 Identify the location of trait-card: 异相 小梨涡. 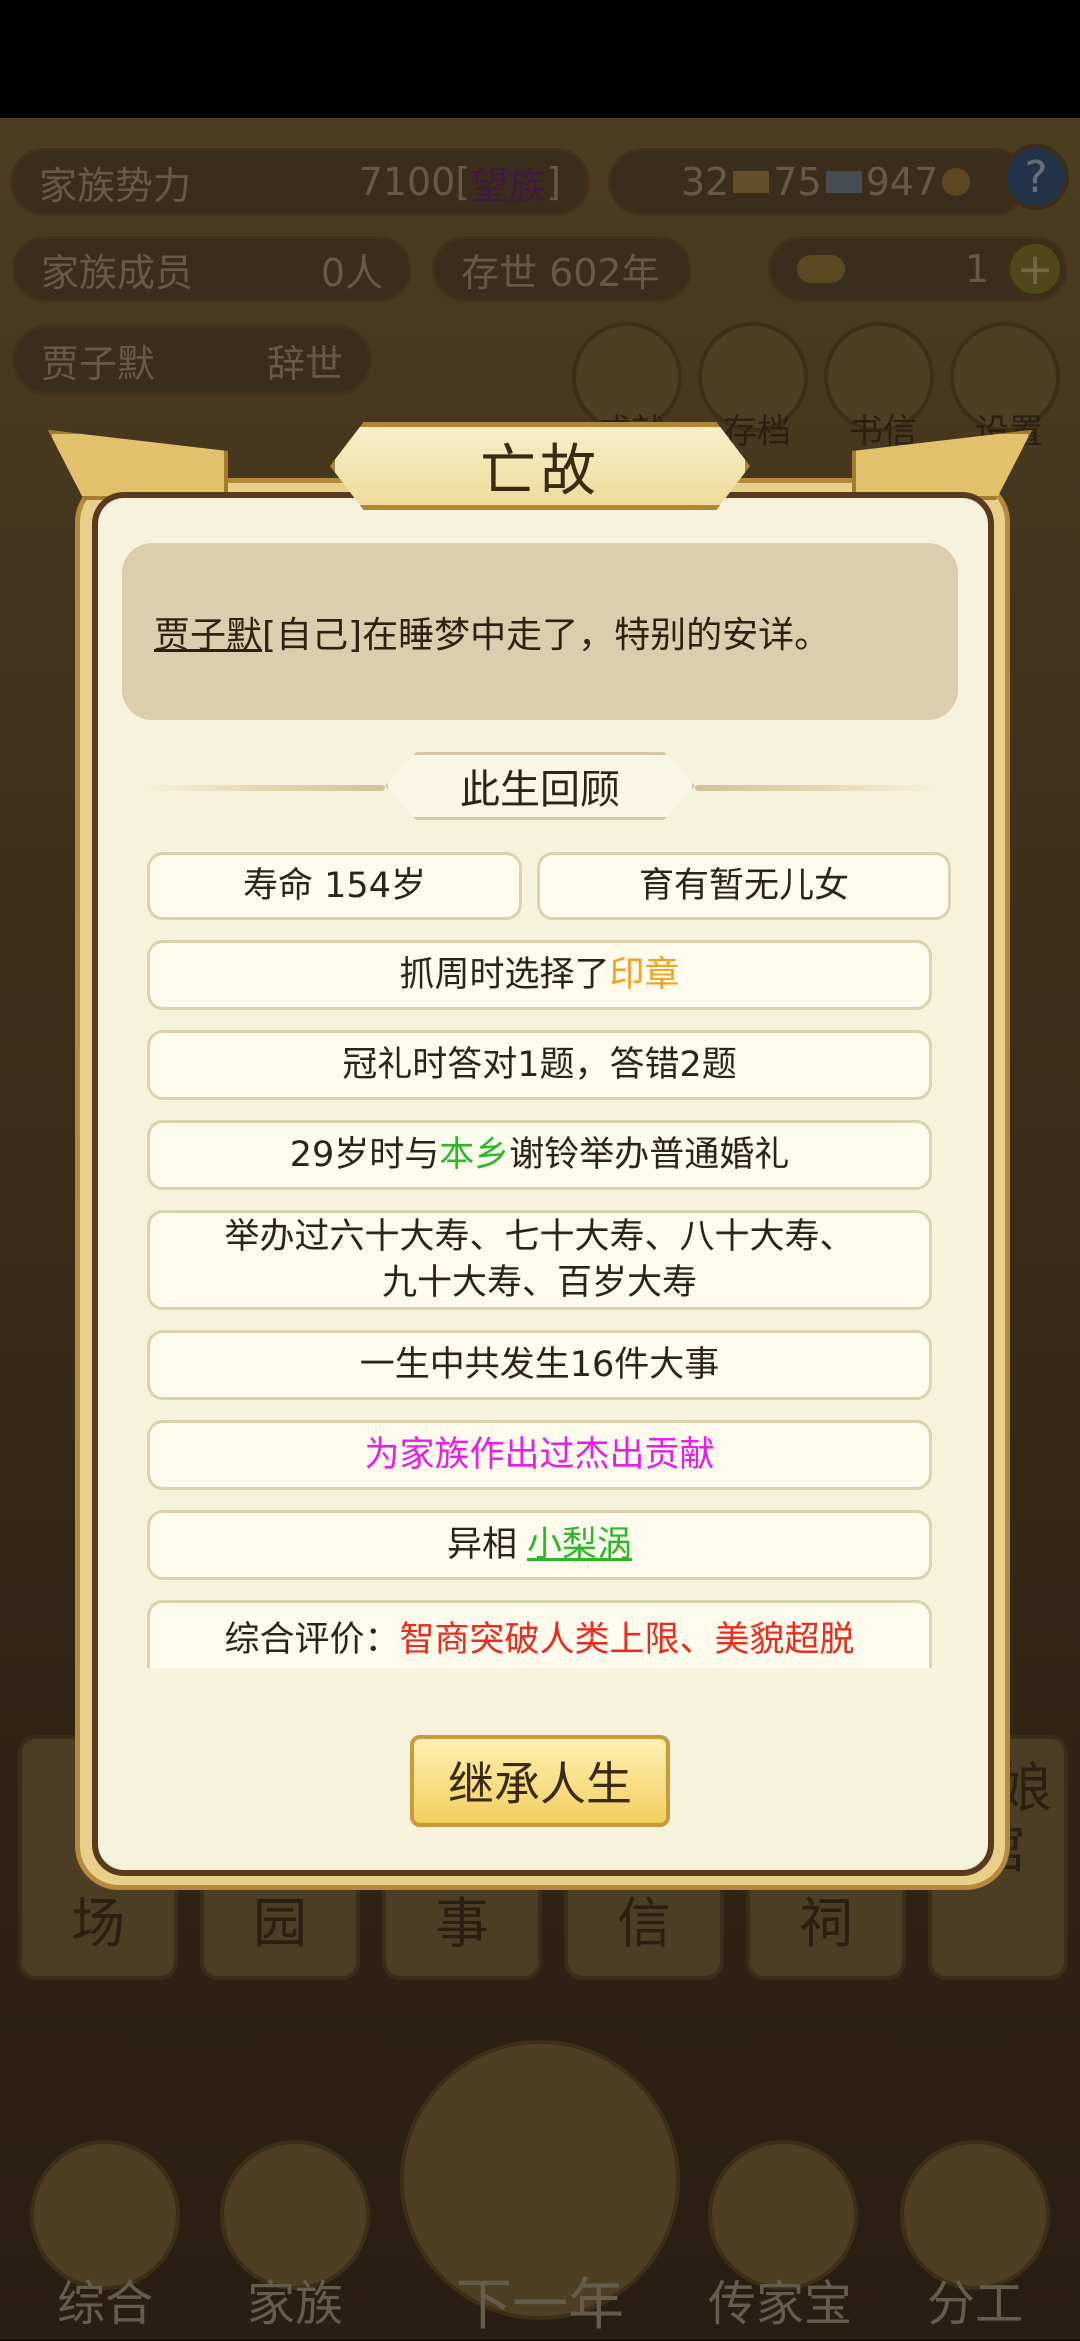
(539, 1545).